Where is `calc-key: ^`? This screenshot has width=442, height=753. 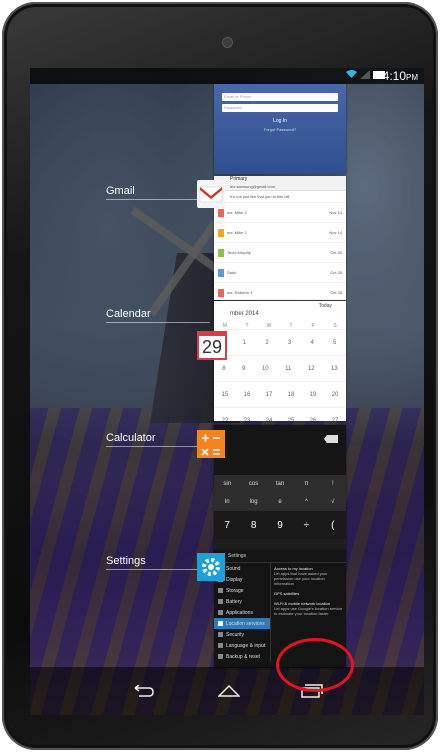
calc-key: ^ is located at coordinates (306, 502).